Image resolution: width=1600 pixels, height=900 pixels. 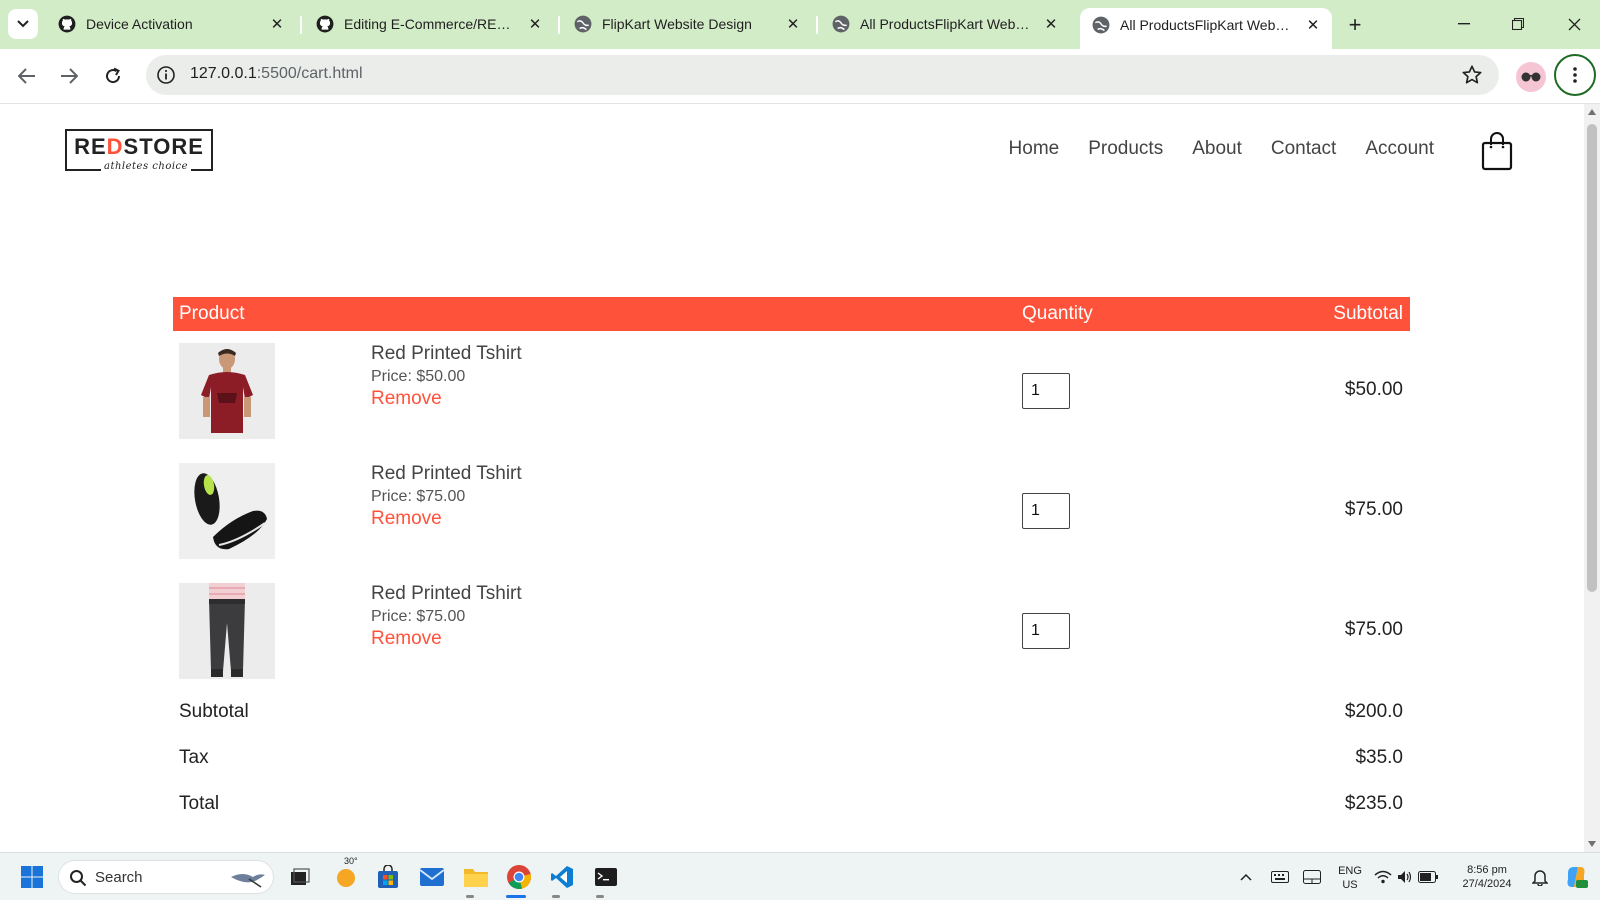 I want to click on chrome-button, so click(x=519, y=877).